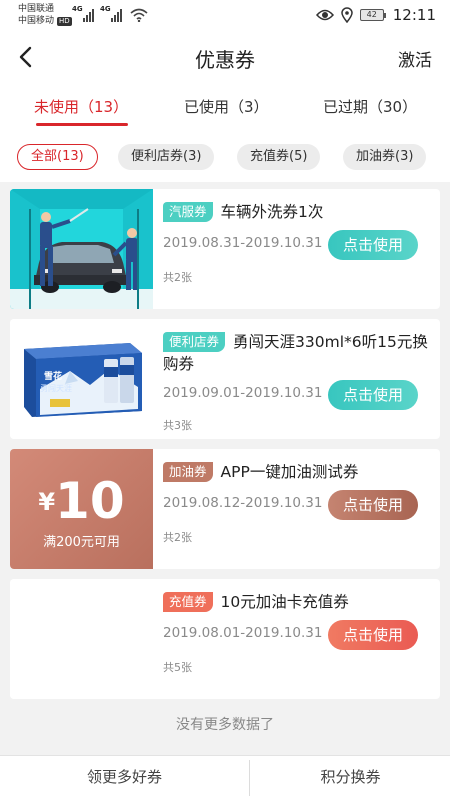 The image size is (450, 800). Describe the element at coordinates (194, 342) in the screenshot. I see `coupon-tag: 便利店券` at that location.